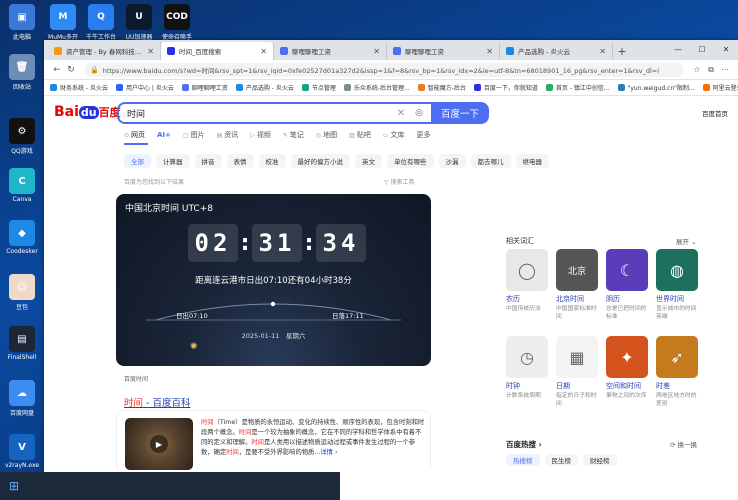 The height and width of the screenshot is (500, 738). Describe the element at coordinates (424, 135) in the screenshot. I see `search-nav-tab: 更多` at that location.